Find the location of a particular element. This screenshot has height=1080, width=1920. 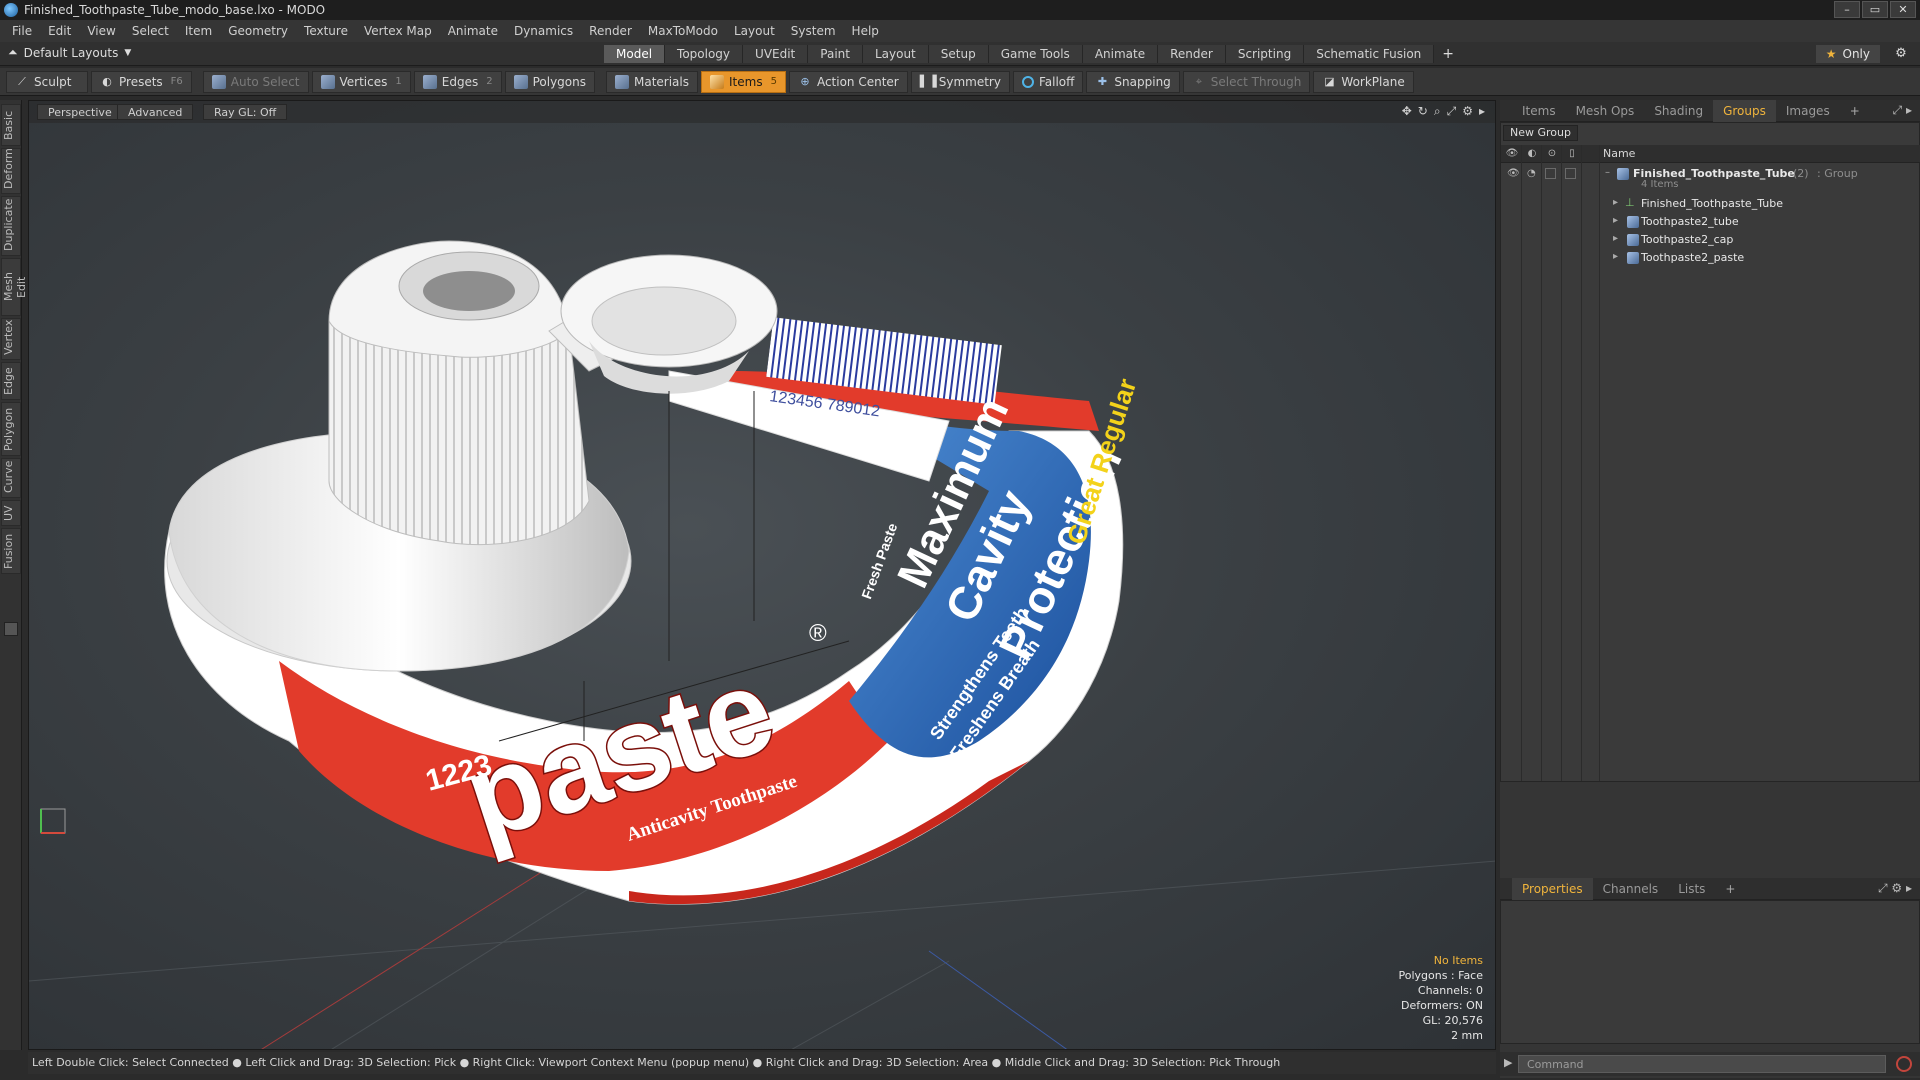

tab-items: Items is located at coordinates (1539, 111).